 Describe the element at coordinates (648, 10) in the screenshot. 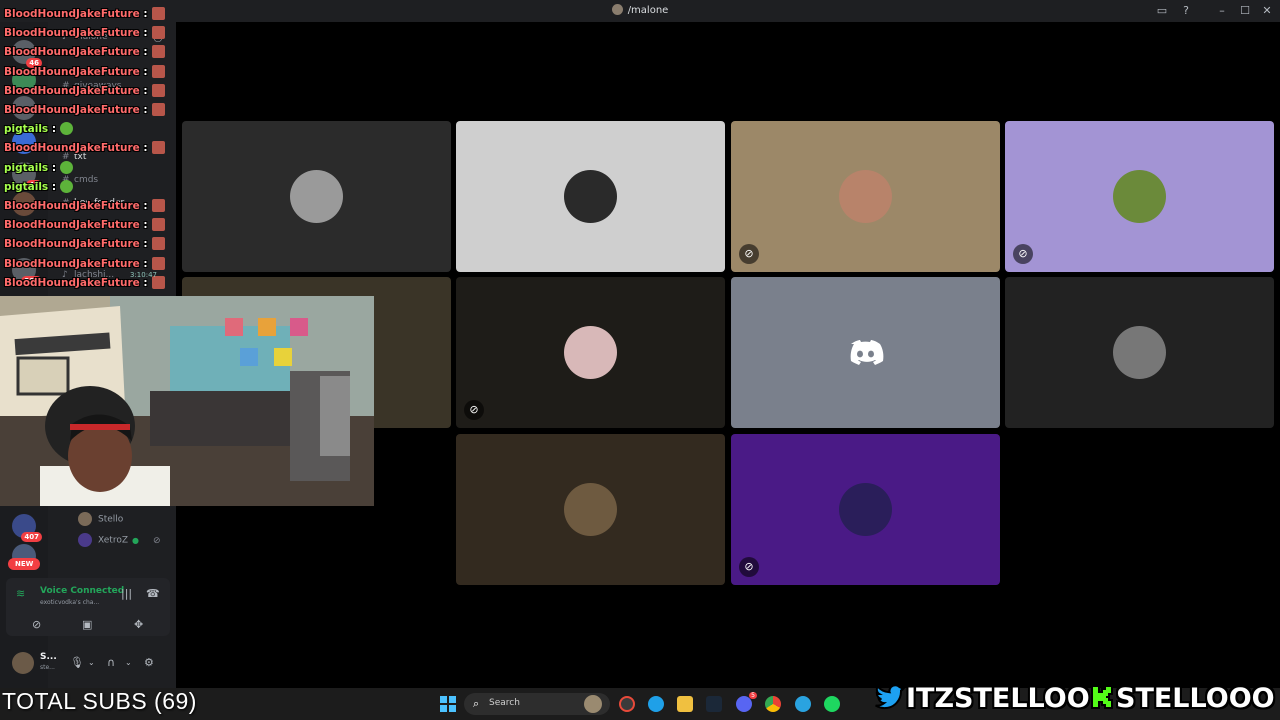

I see `window-title-text: /malone` at that location.